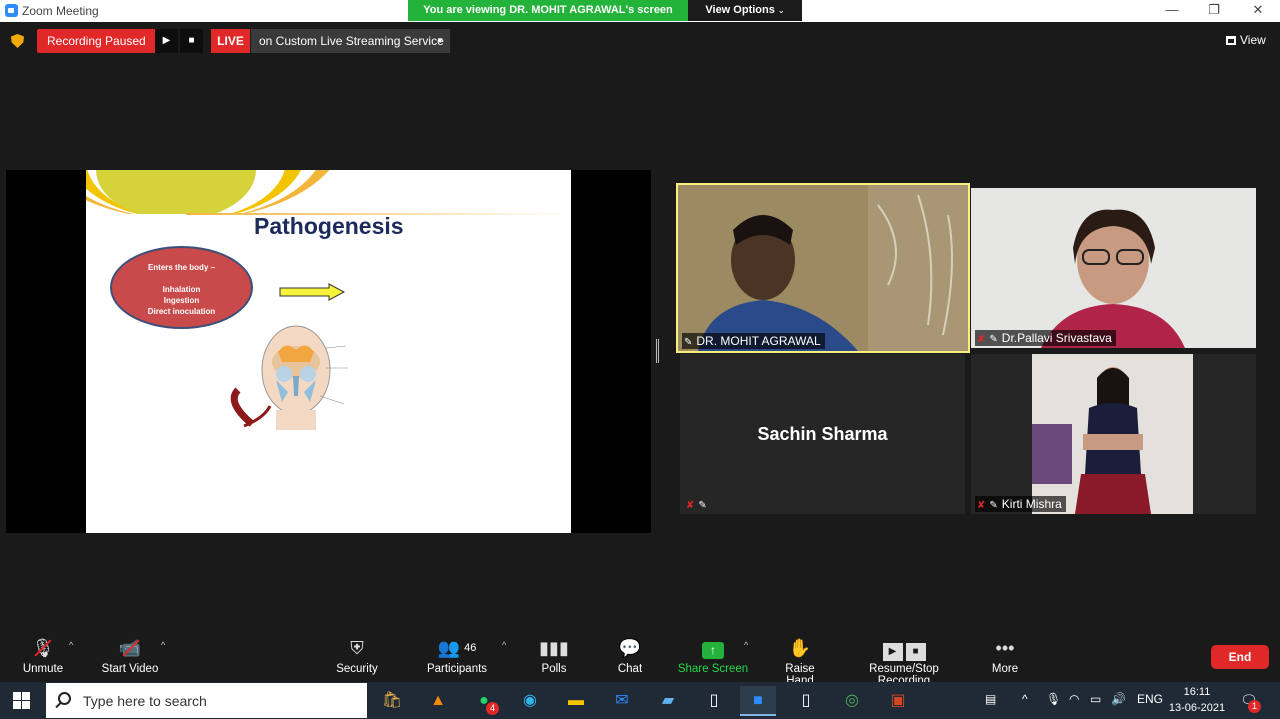  Describe the element at coordinates (746, 645) in the screenshot. I see `share-options-caret: ^` at that location.